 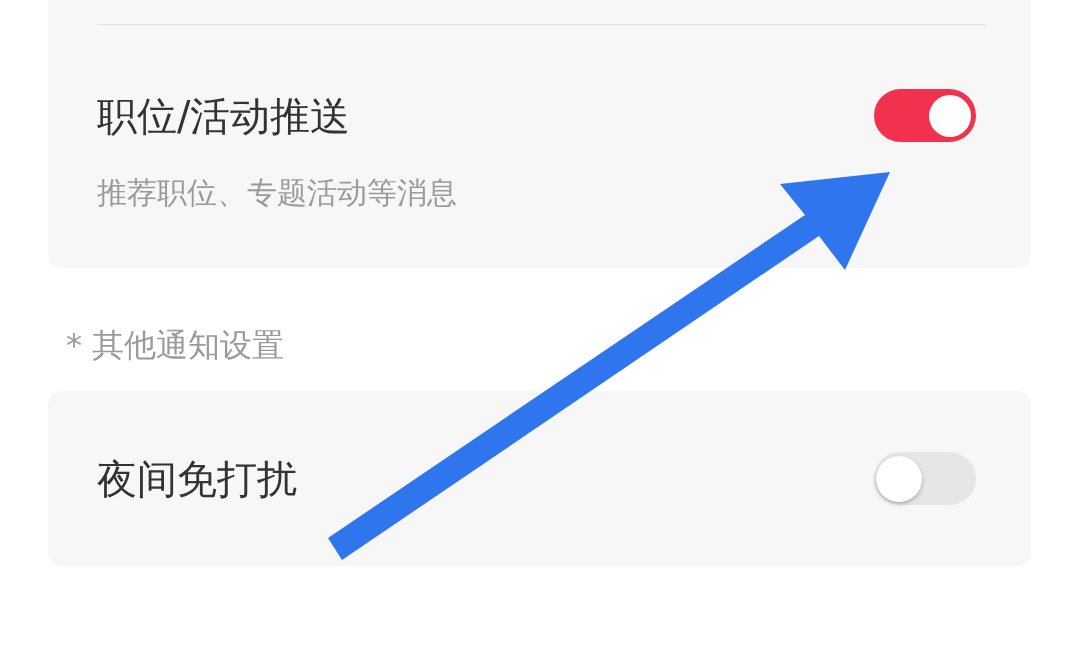 I want to click on setting-title: 夜间免打扰, so click(x=197, y=478).